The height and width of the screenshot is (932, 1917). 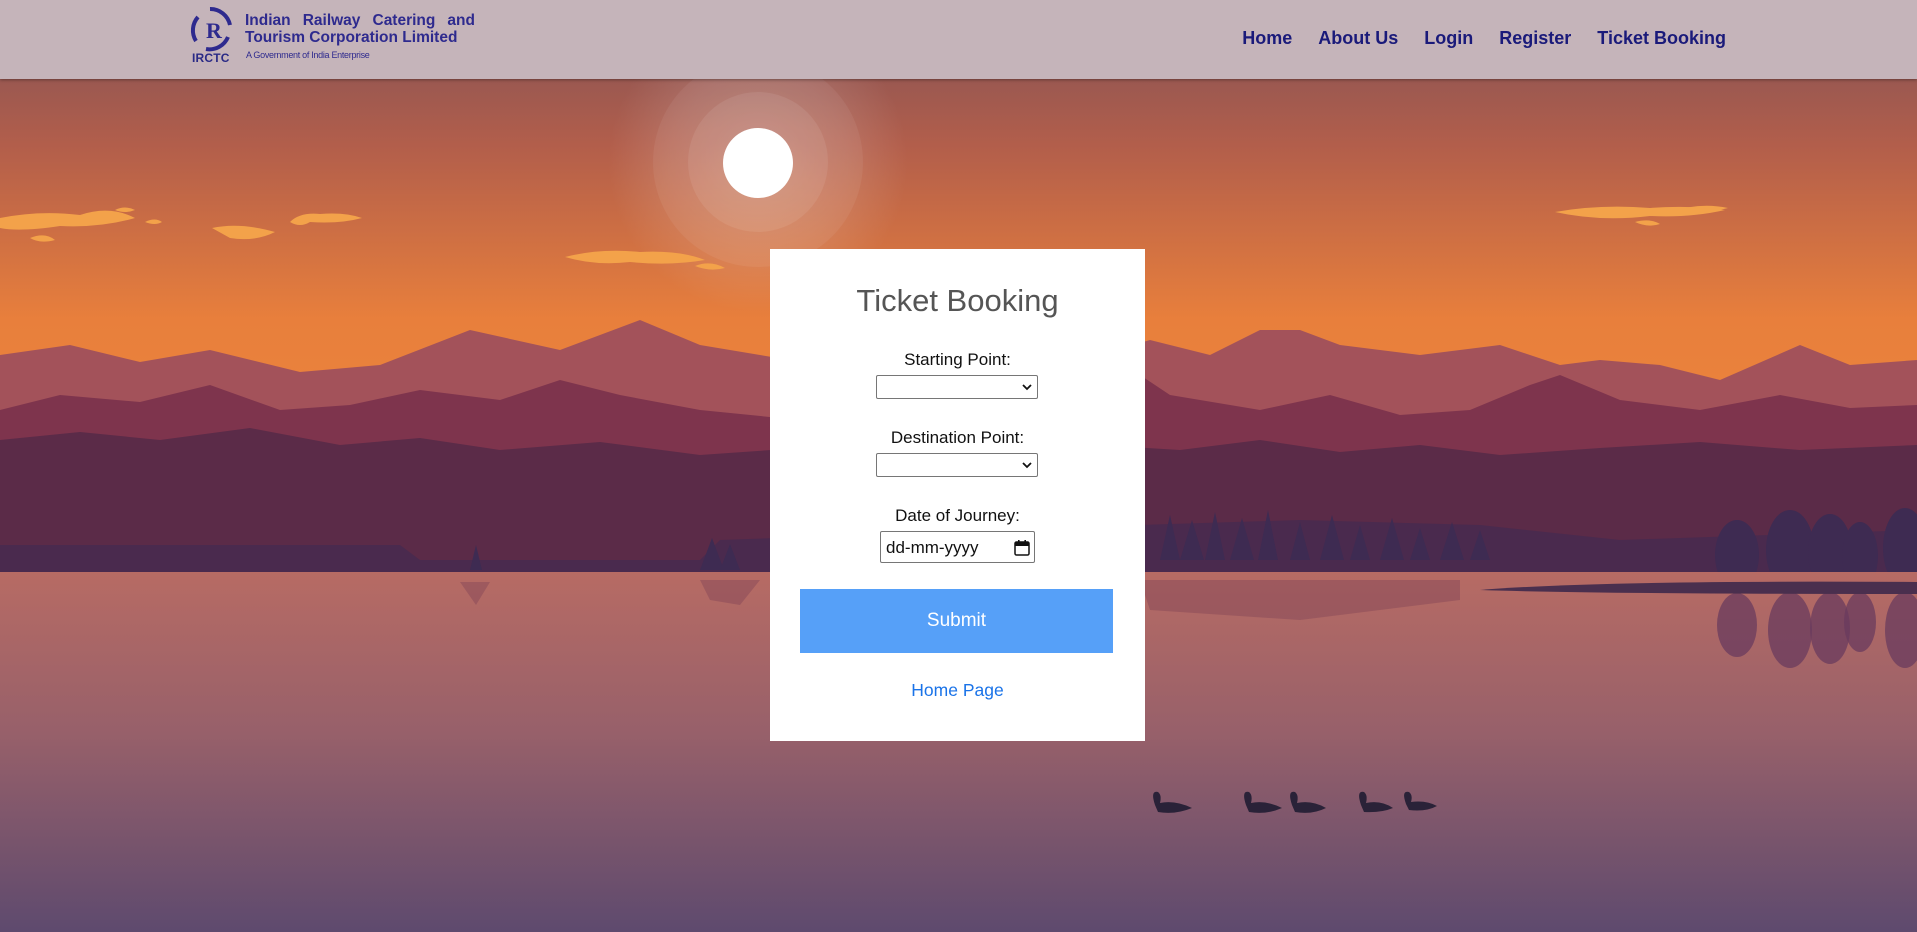 I want to click on submit-button: Submit, so click(x=956, y=621).